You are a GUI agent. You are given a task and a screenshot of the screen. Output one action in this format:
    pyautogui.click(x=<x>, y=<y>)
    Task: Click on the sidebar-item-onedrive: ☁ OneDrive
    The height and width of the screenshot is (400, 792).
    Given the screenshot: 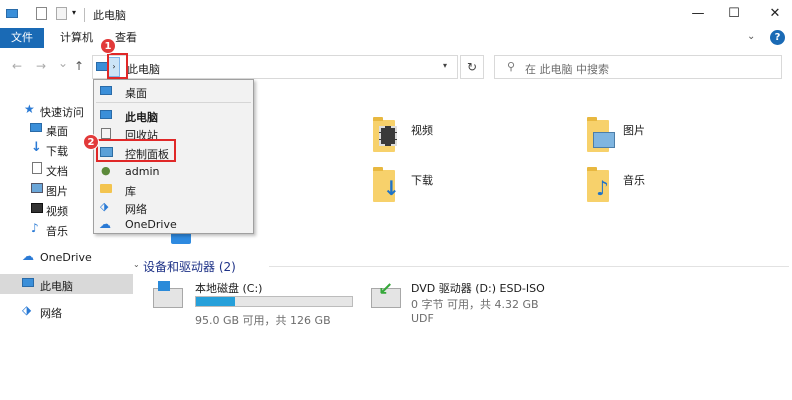 What is the action you would take?
    pyautogui.click(x=66, y=257)
    